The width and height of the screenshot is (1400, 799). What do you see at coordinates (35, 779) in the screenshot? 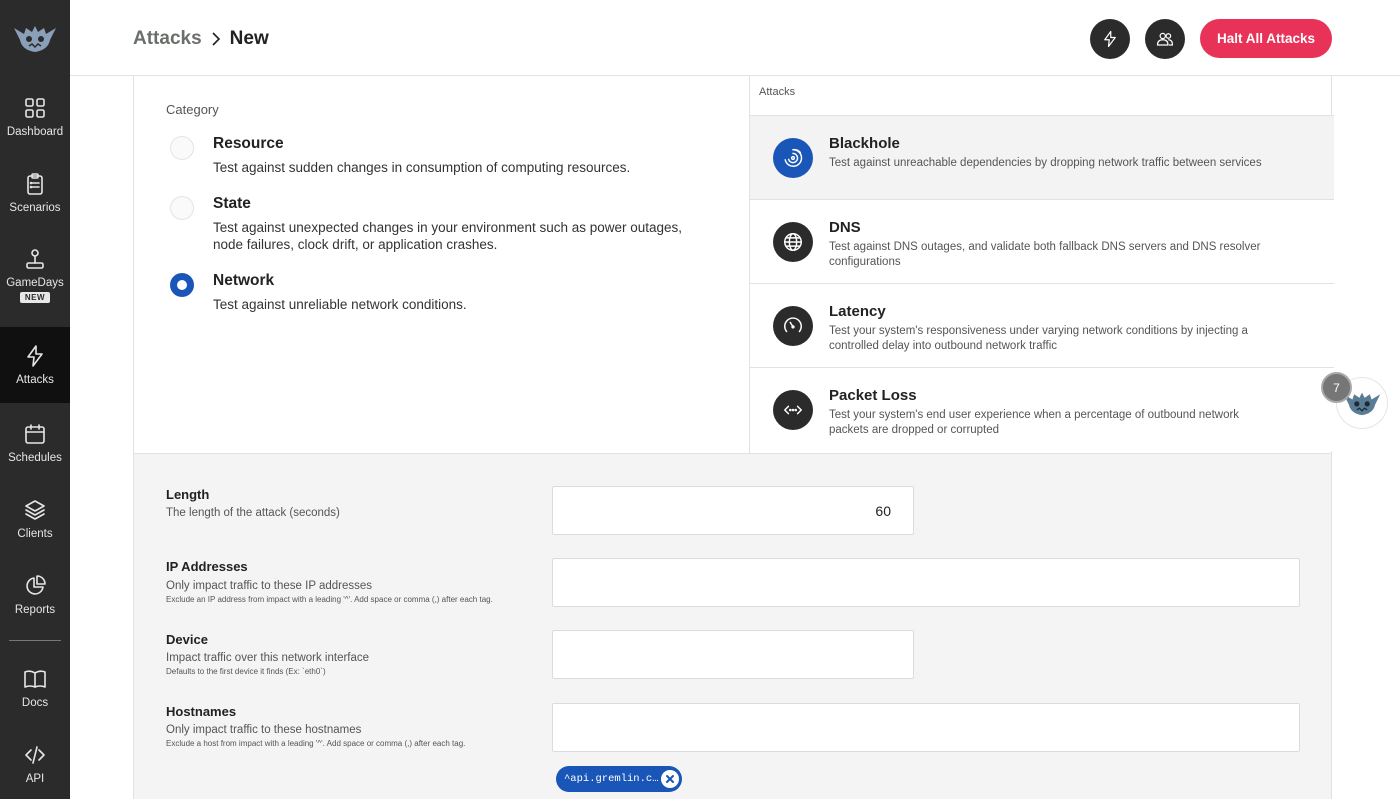
I see `sidebar-item-label: API` at bounding box center [35, 779].